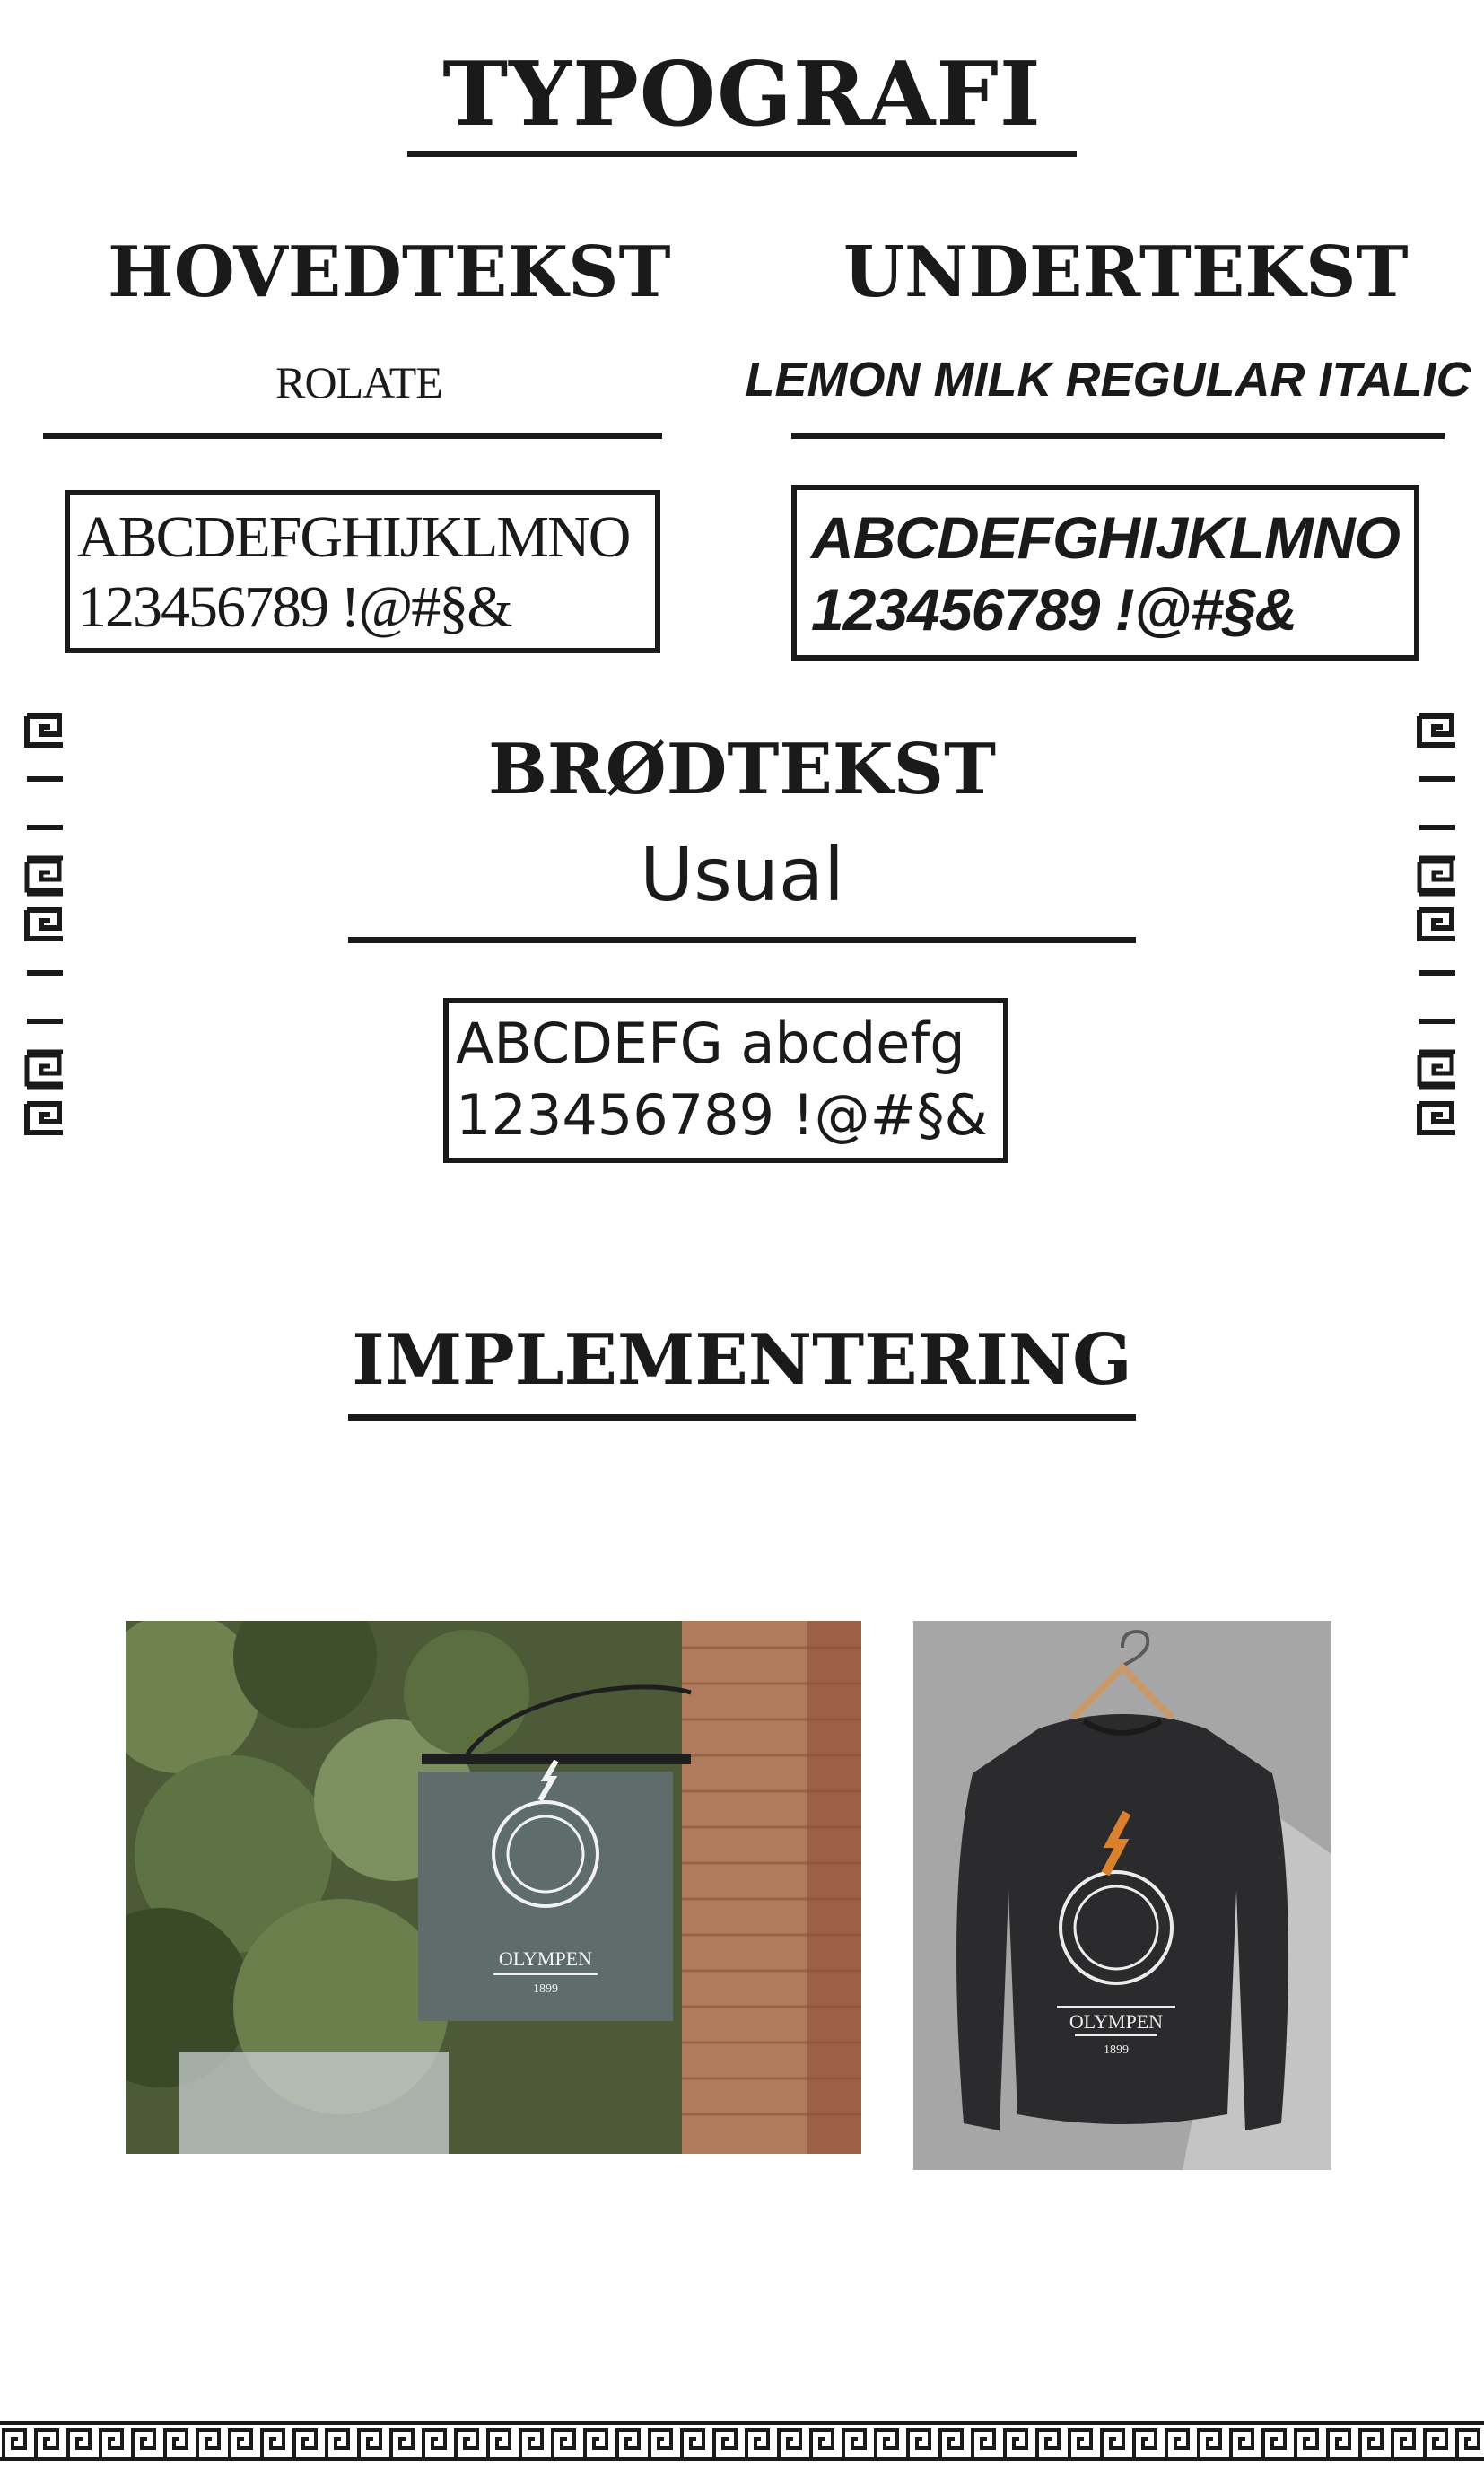  I want to click on hovedtekst-underline, so click(352, 436).